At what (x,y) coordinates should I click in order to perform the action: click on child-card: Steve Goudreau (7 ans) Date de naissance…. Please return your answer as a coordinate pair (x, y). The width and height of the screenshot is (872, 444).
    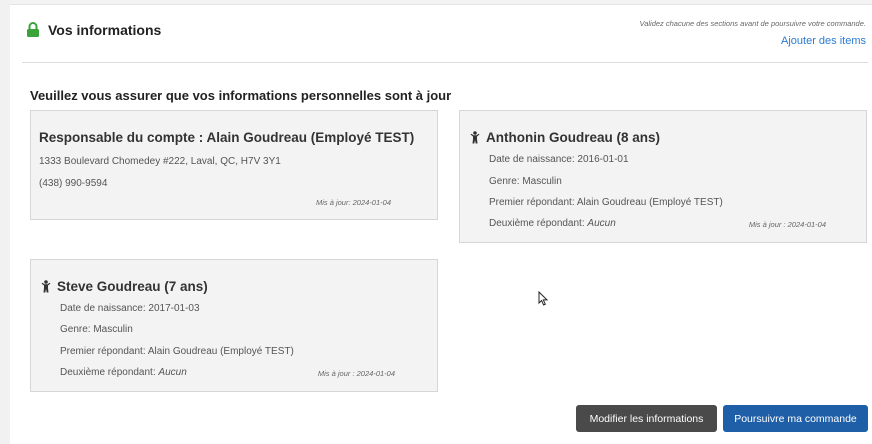
    Looking at the image, I should click on (234, 325).